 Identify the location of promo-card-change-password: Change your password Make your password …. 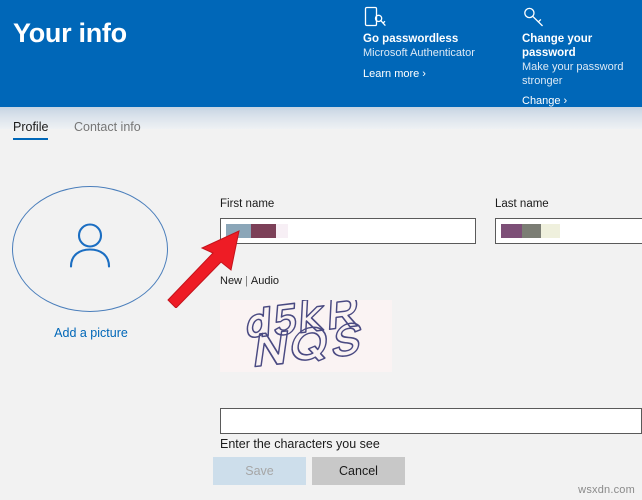
(581, 56).